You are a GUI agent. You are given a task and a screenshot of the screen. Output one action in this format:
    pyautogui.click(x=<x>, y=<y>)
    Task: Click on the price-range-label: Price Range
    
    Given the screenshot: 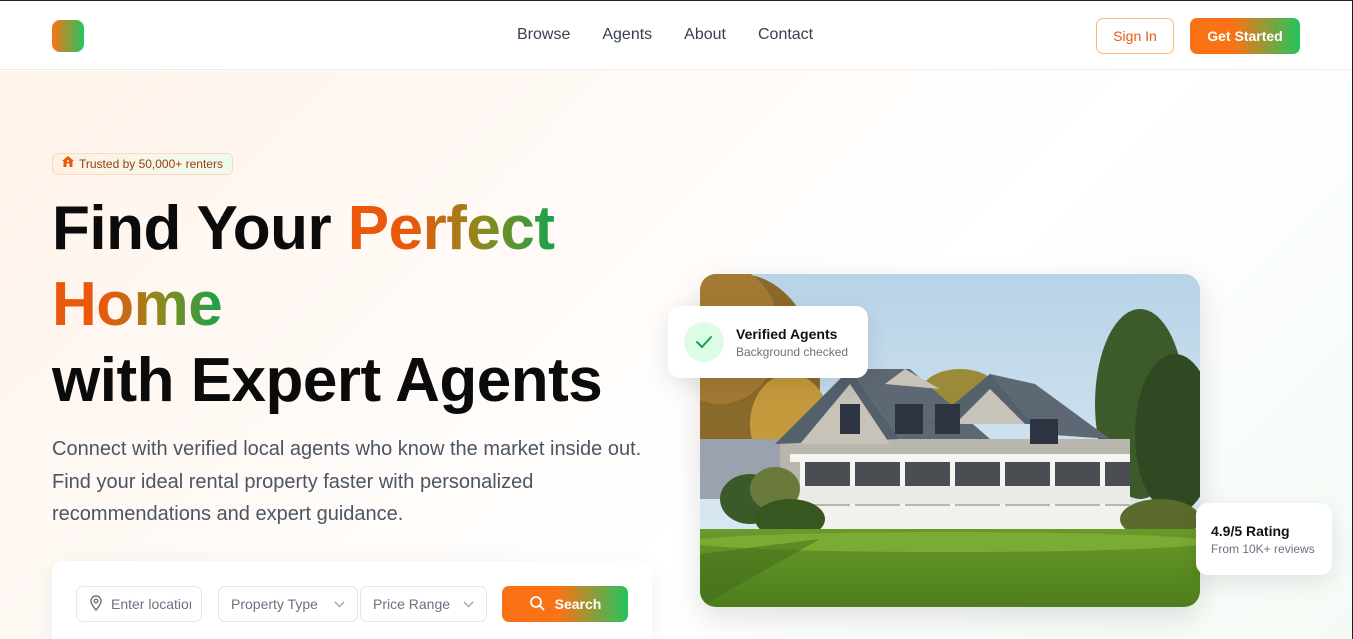 What is the action you would take?
    pyautogui.click(x=412, y=604)
    